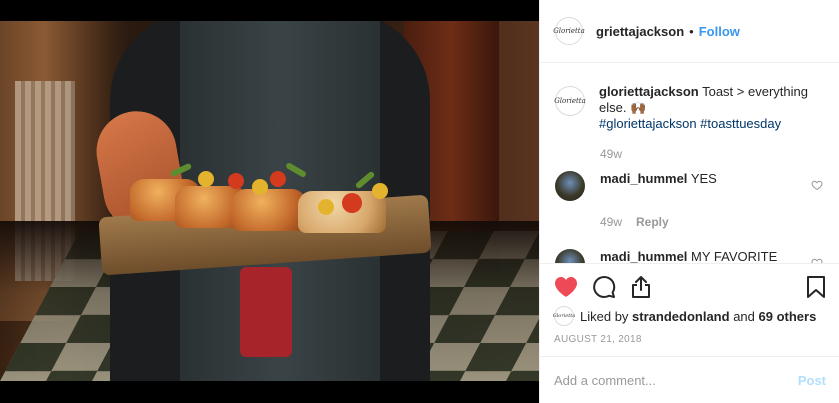 Image resolution: width=839 pixels, height=403 pixels. Describe the element at coordinates (652, 222) in the screenshot. I see `reply-button: Reply` at that location.